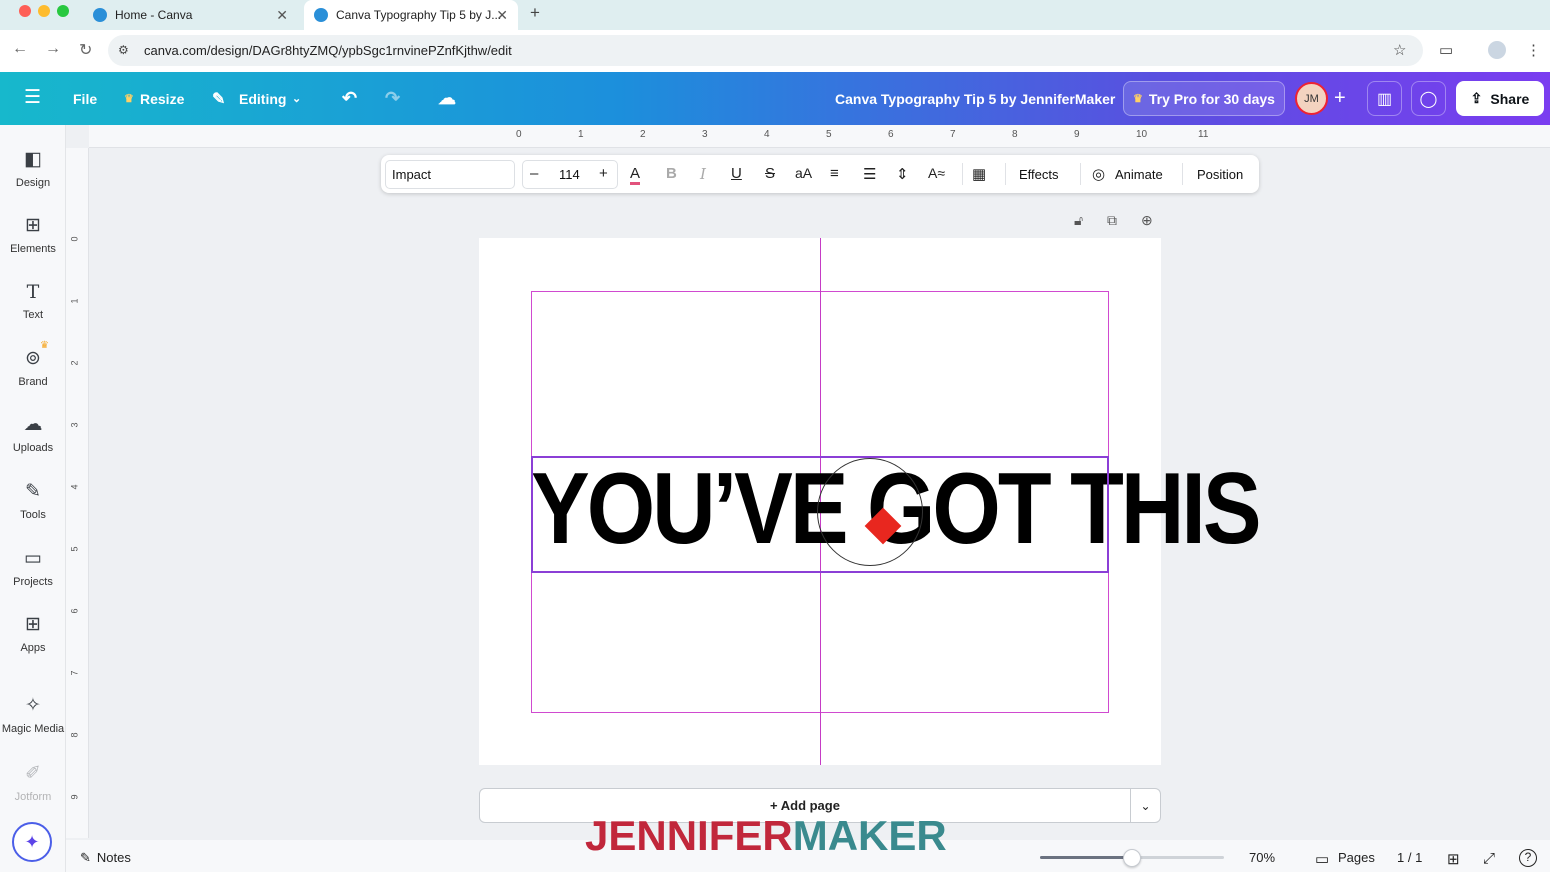  Describe the element at coordinates (1099, 174) in the screenshot. I see `animate-icon: ◎` at that location.